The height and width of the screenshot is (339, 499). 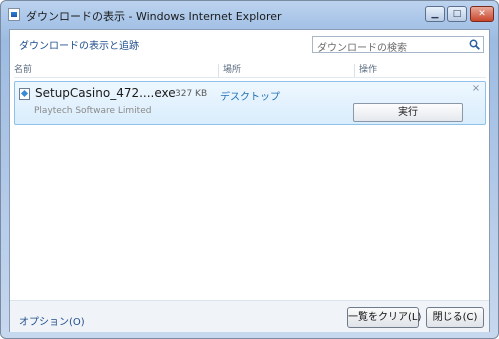 What do you see at coordinates (249, 316) in the screenshot?
I see `footer: オプション(O) 一覧をクリア(L) 閉じる(C)` at bounding box center [249, 316].